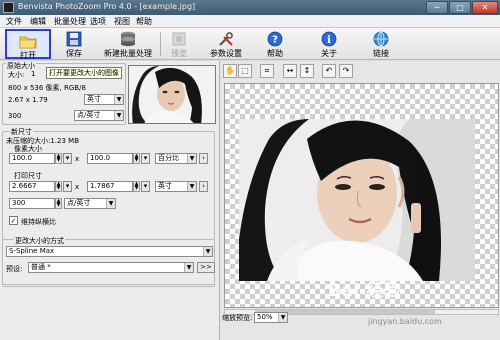 Image resolution: width=500 pixels, height=340 pixels. Describe the element at coordinates (98, 21) in the screenshot. I see `menu-options: 选项` at that location.